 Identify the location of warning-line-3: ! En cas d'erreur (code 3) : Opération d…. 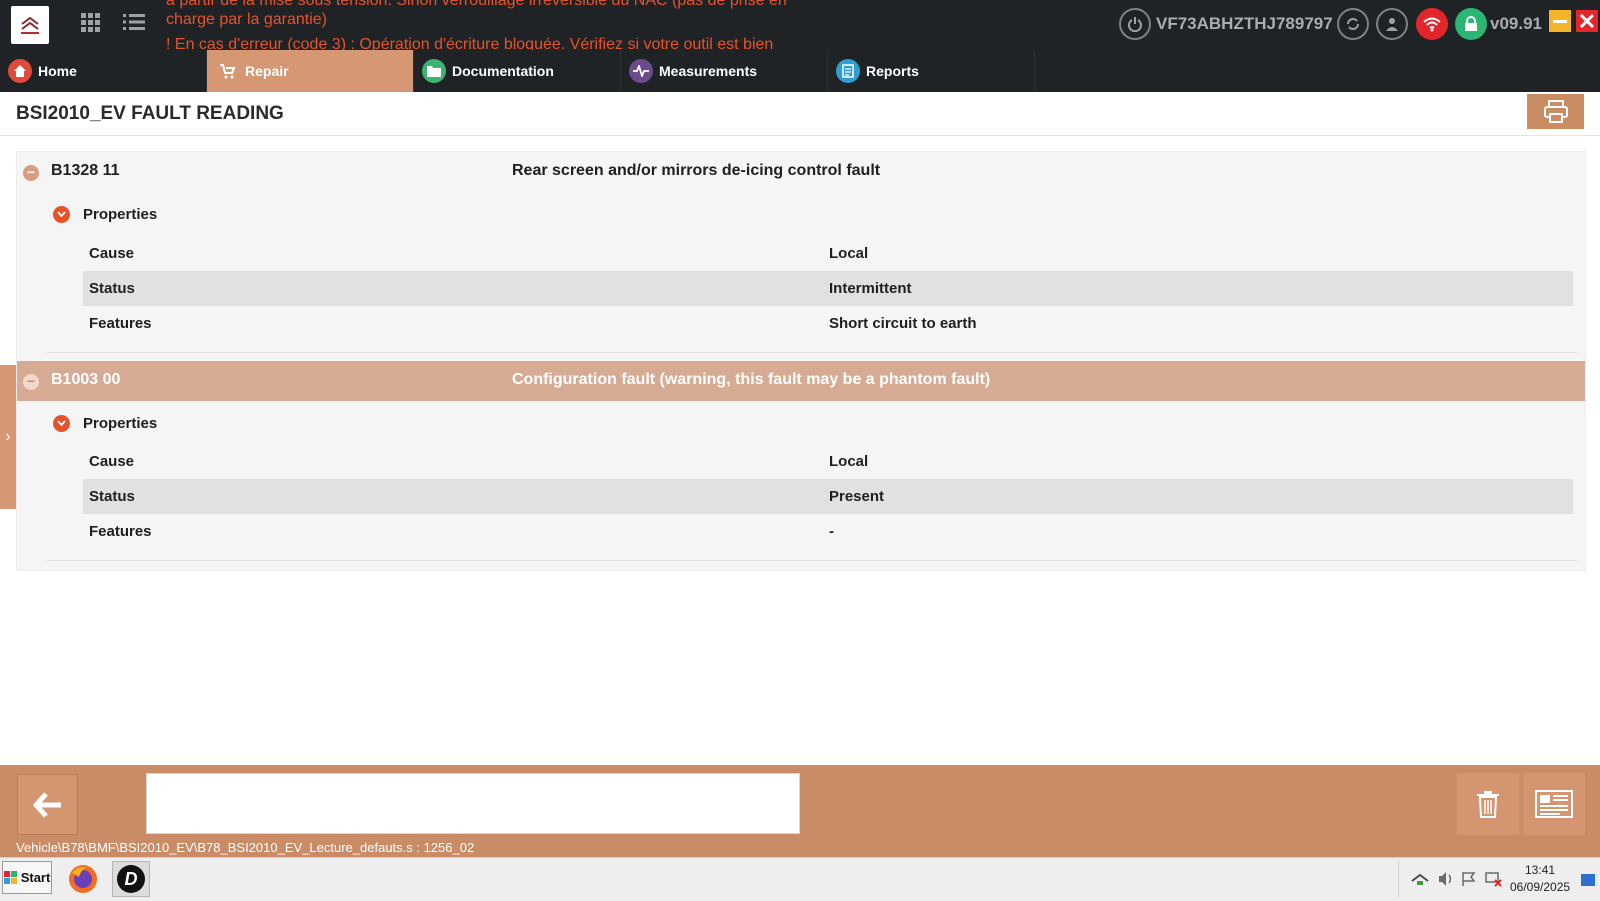
(470, 43).